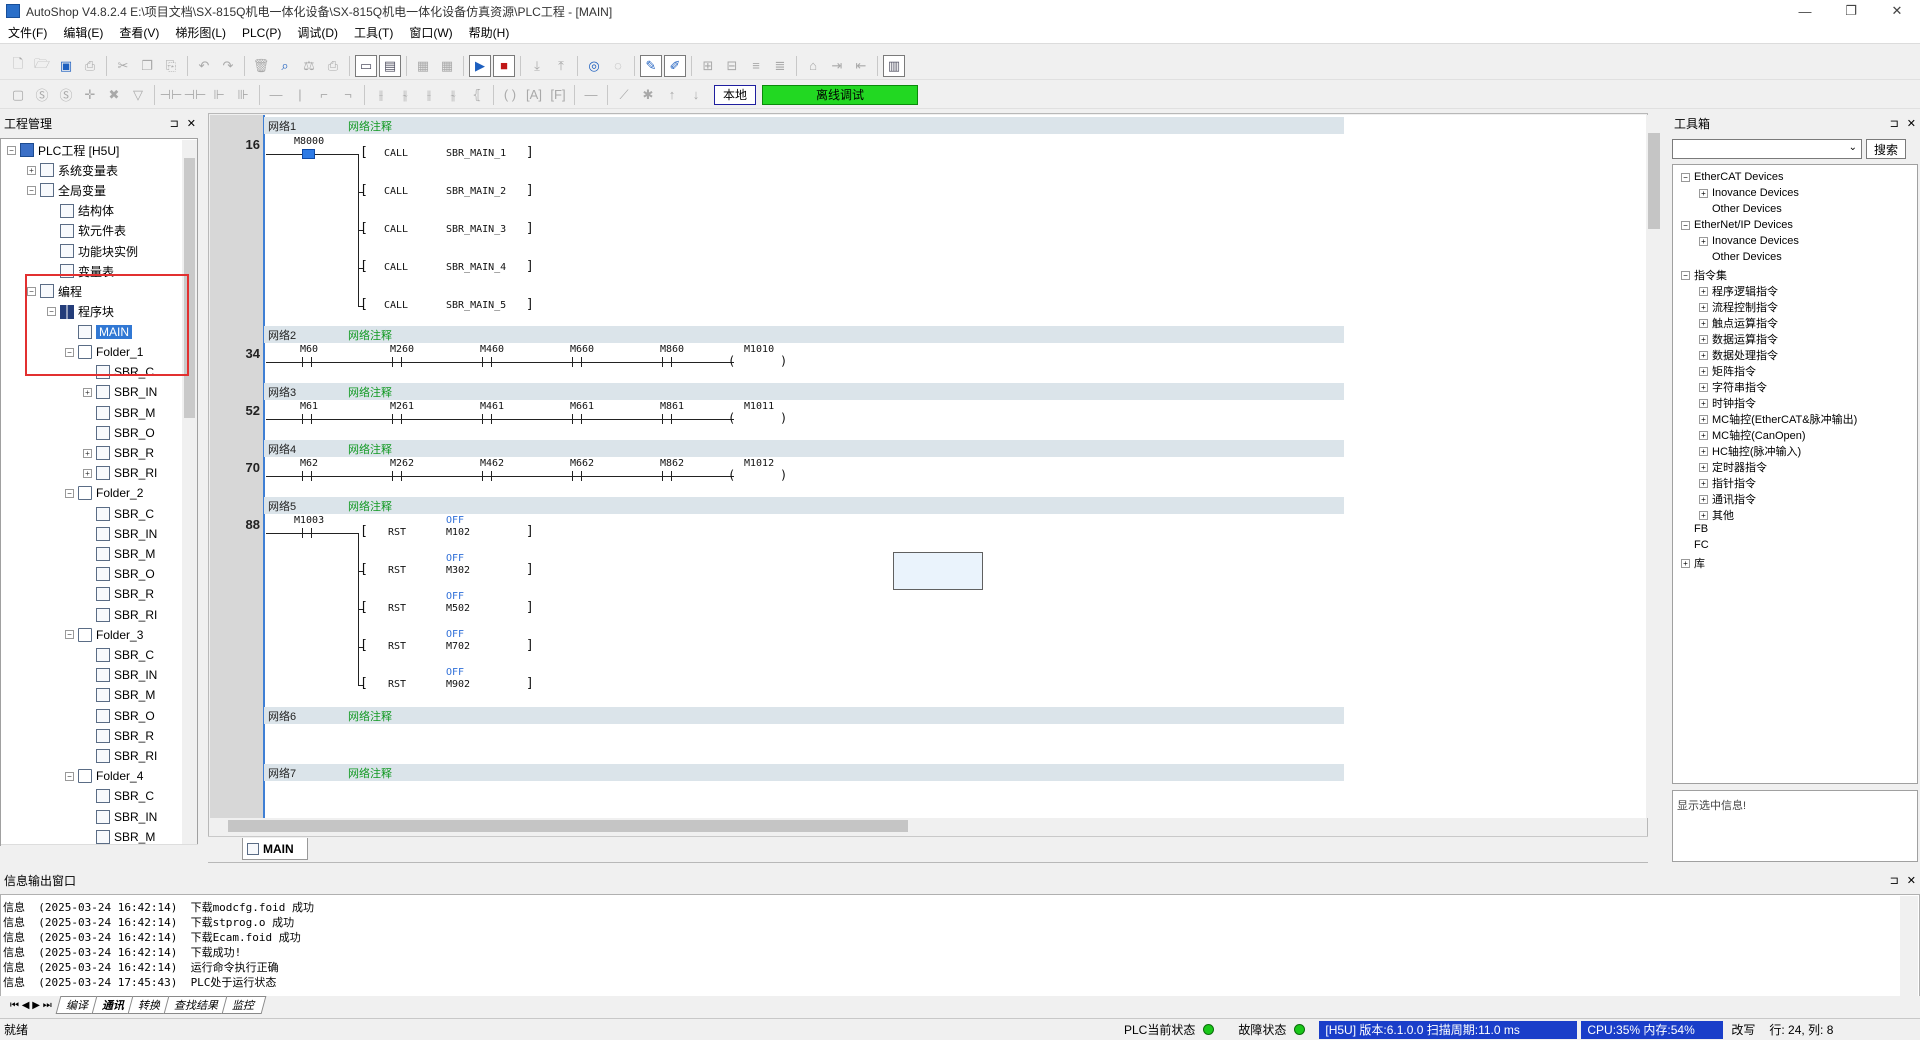 The image size is (1920, 1040). Describe the element at coordinates (591, 95) in the screenshot. I see `dash-icon: —` at that location.